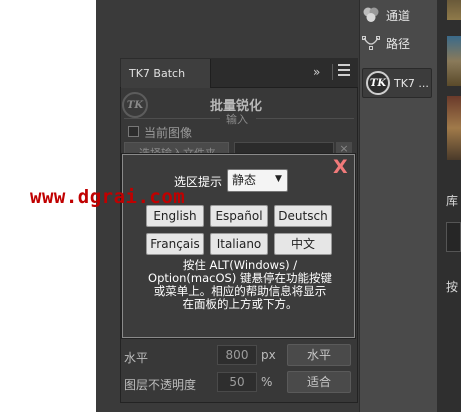 The width and height of the screenshot is (461, 412). I want to click on close-icon: X, so click(340, 167).